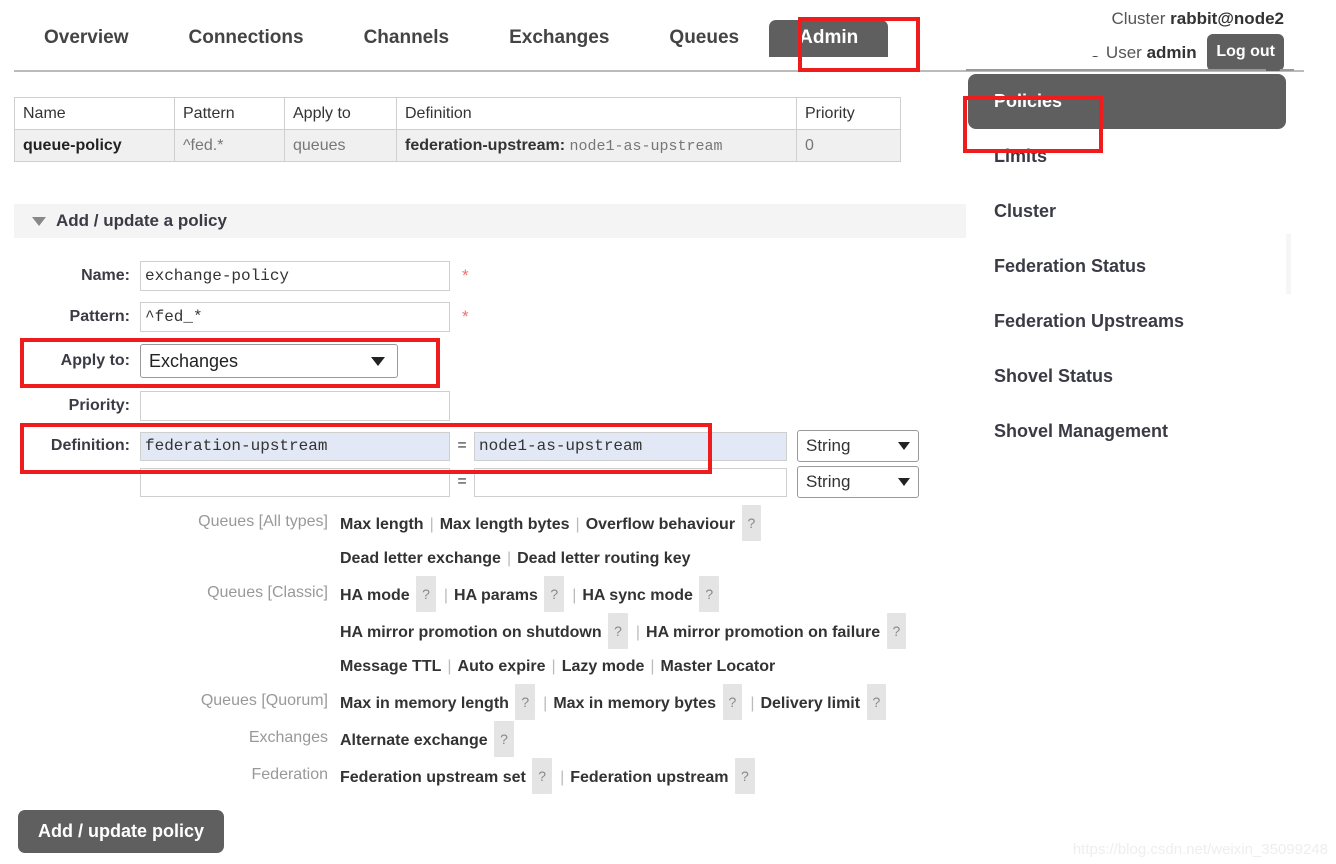 This screenshot has height=864, width=1336. I want to click on definition-key-input, so click(295, 482).